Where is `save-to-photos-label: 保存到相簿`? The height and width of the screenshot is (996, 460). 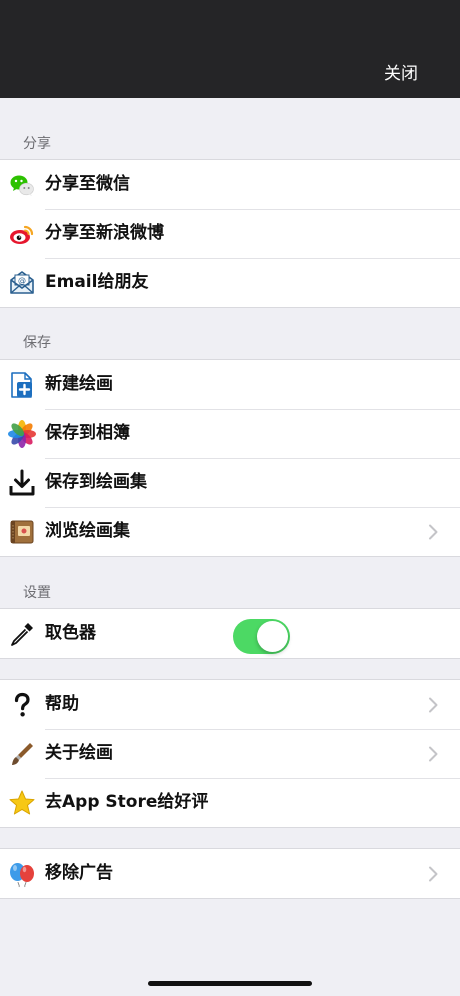
save-to-photos-label: 保存到相簿 is located at coordinates (87, 433).